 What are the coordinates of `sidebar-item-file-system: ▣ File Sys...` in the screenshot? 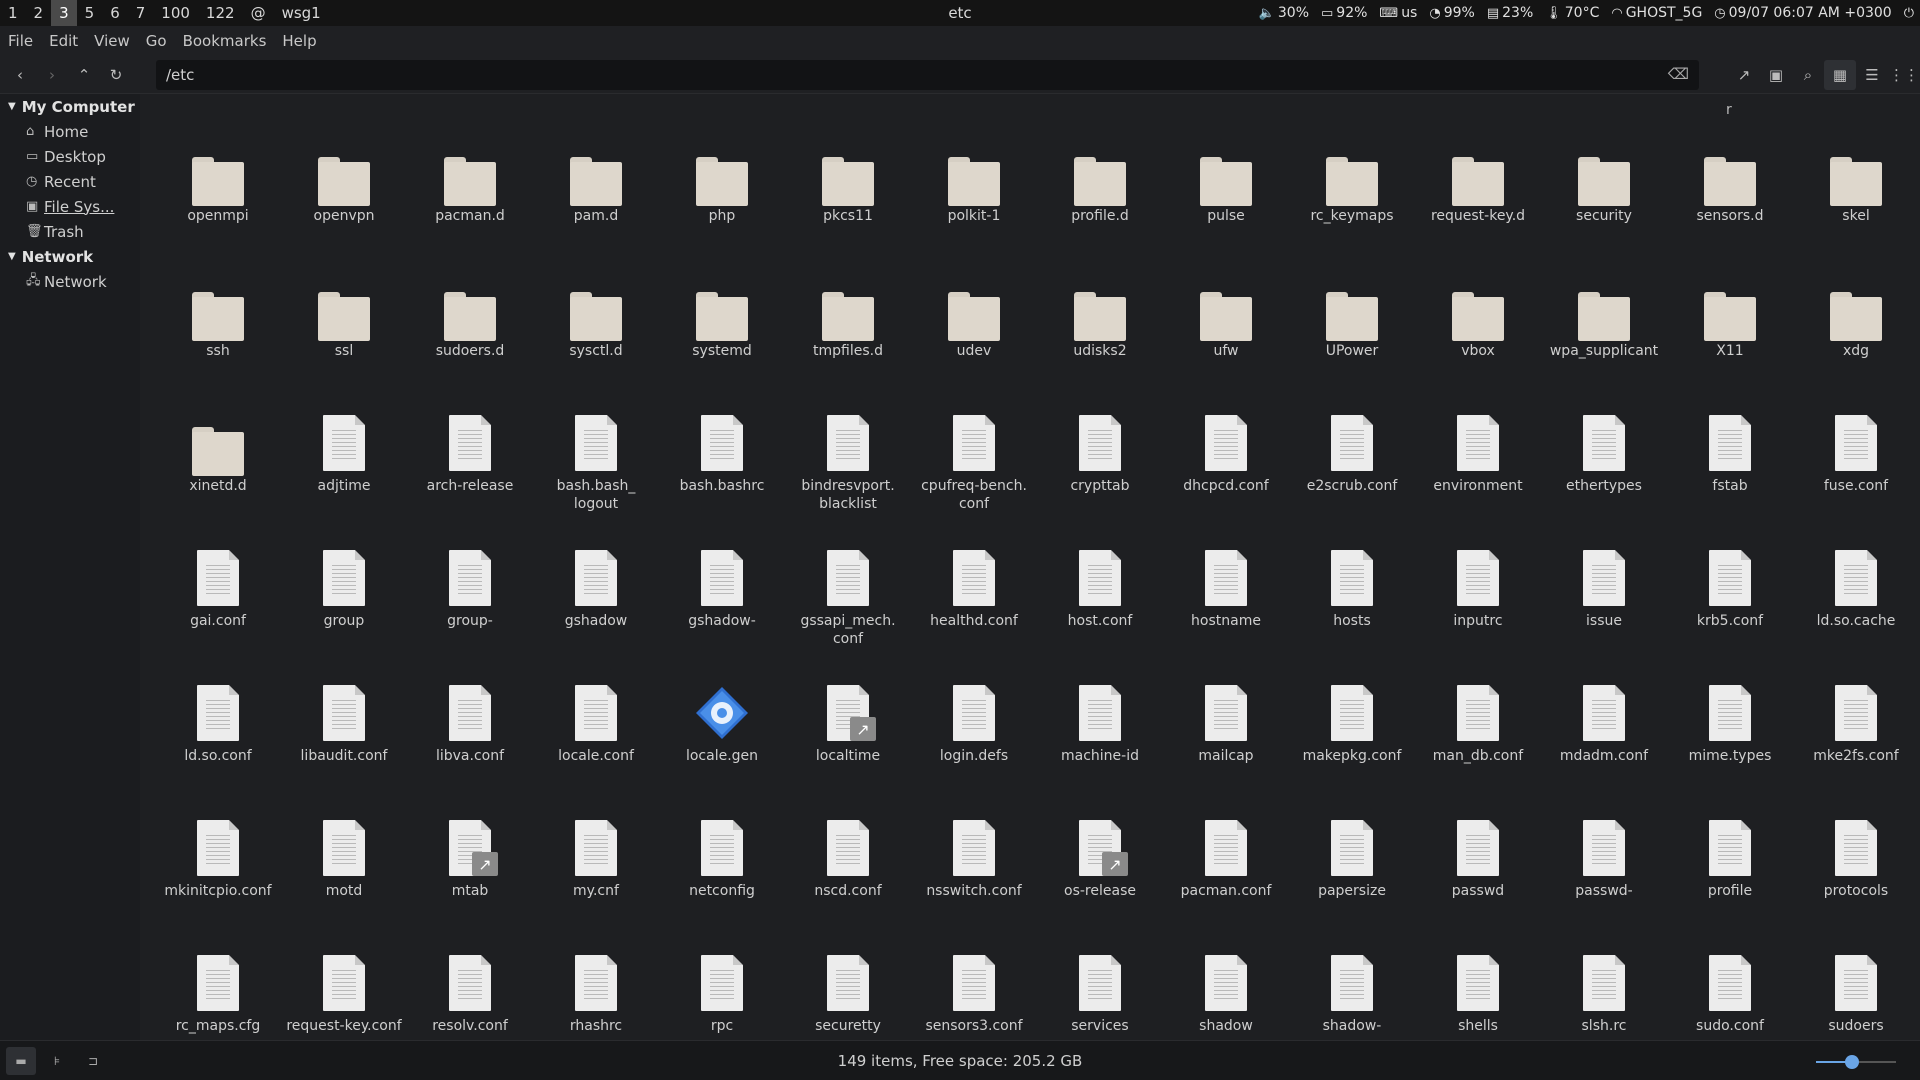 It's located at (69, 206).